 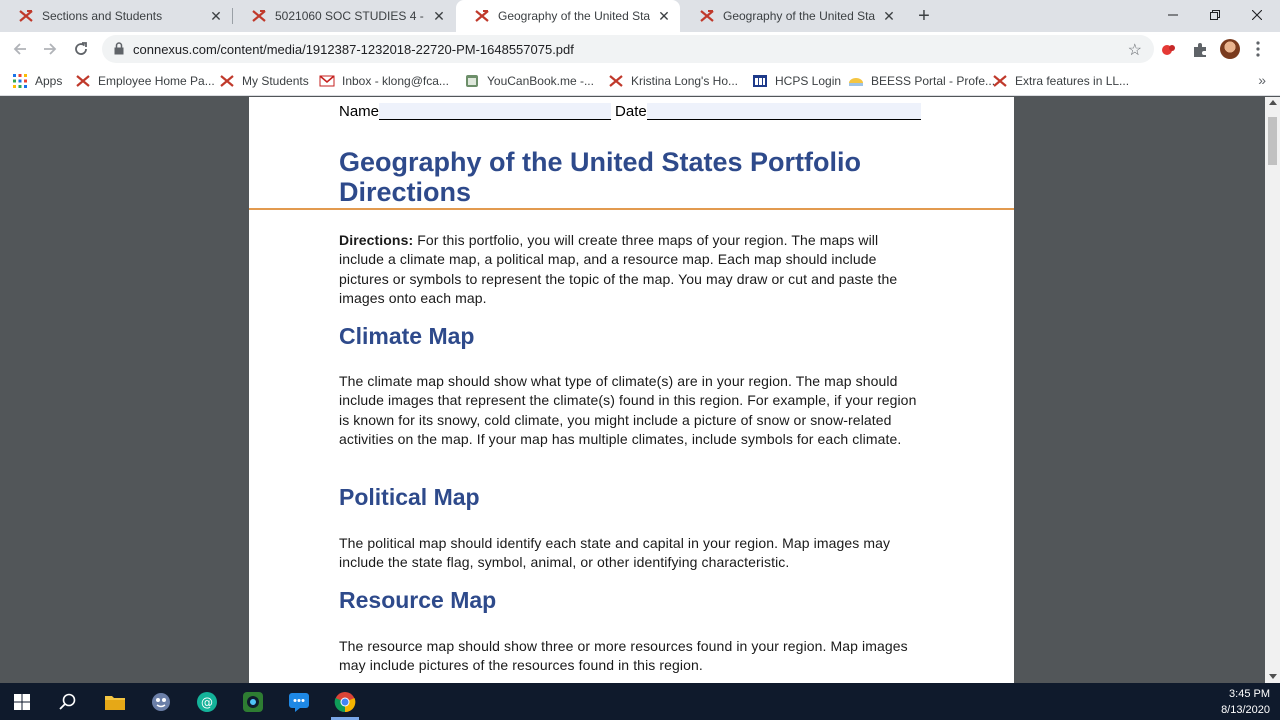 I want to click on reload-icon, so click(x=81, y=48).